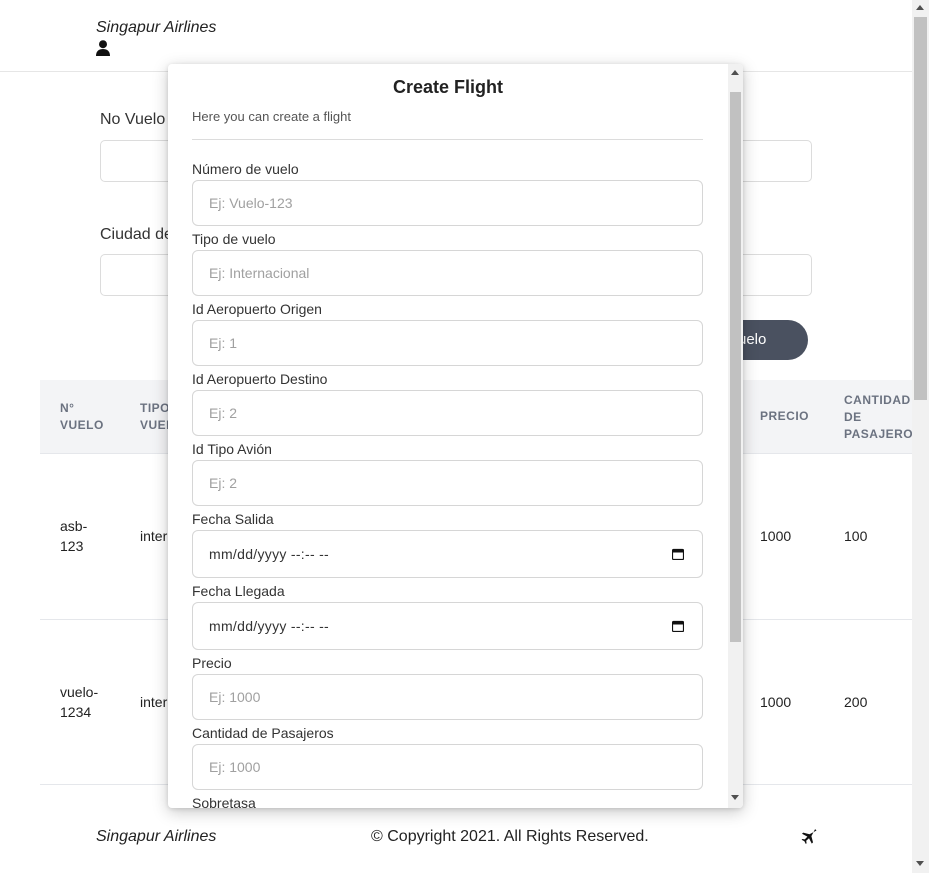 The width and height of the screenshot is (929, 873). What do you see at coordinates (234, 239) in the screenshot?
I see `tipo-vuelo-label: Tipo de vuelo` at bounding box center [234, 239].